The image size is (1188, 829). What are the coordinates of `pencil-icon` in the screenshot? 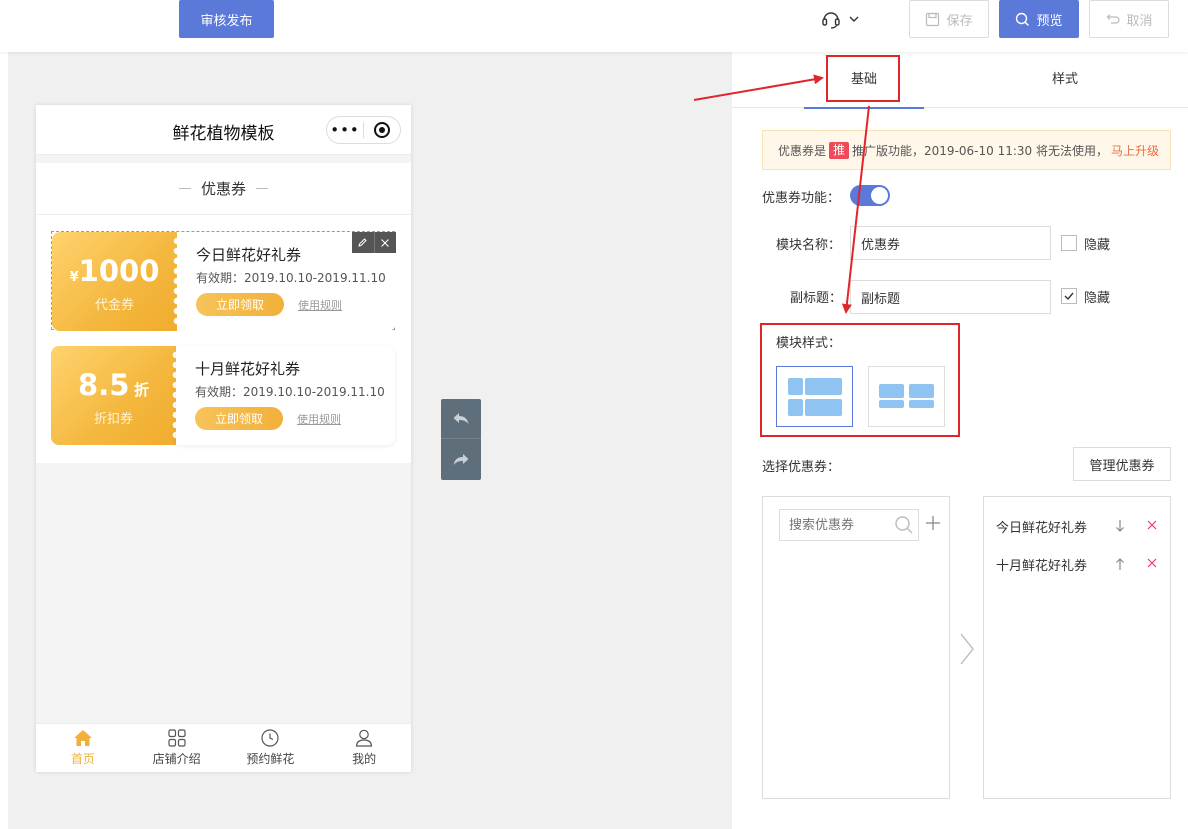 It's located at (363, 242).